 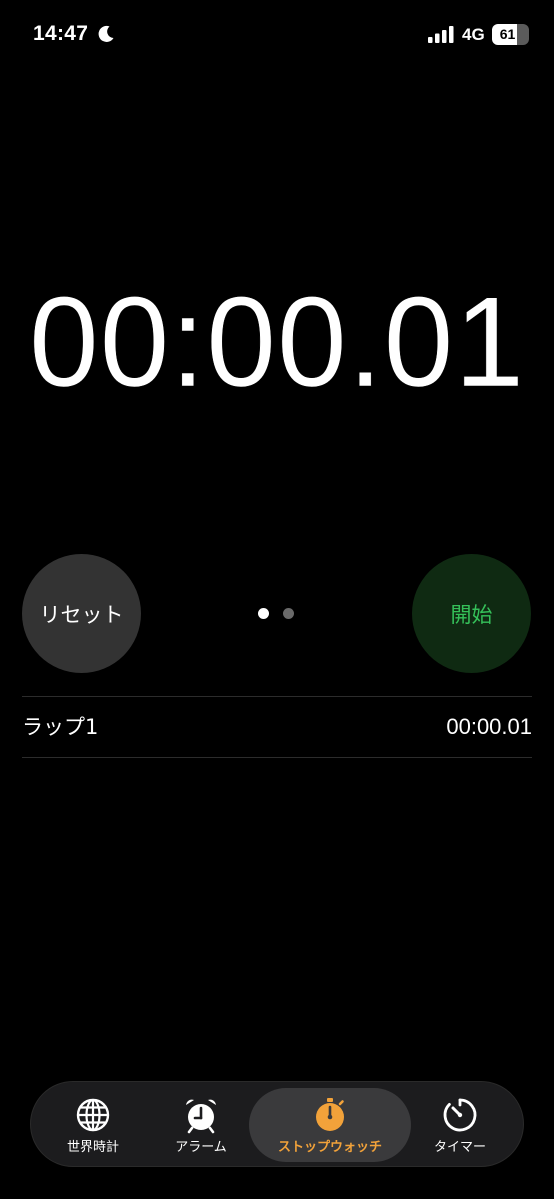 I want to click on tab-bar: 世界時計 アラーム ストップウォッチ タイマー, so click(x=277, y=1124).